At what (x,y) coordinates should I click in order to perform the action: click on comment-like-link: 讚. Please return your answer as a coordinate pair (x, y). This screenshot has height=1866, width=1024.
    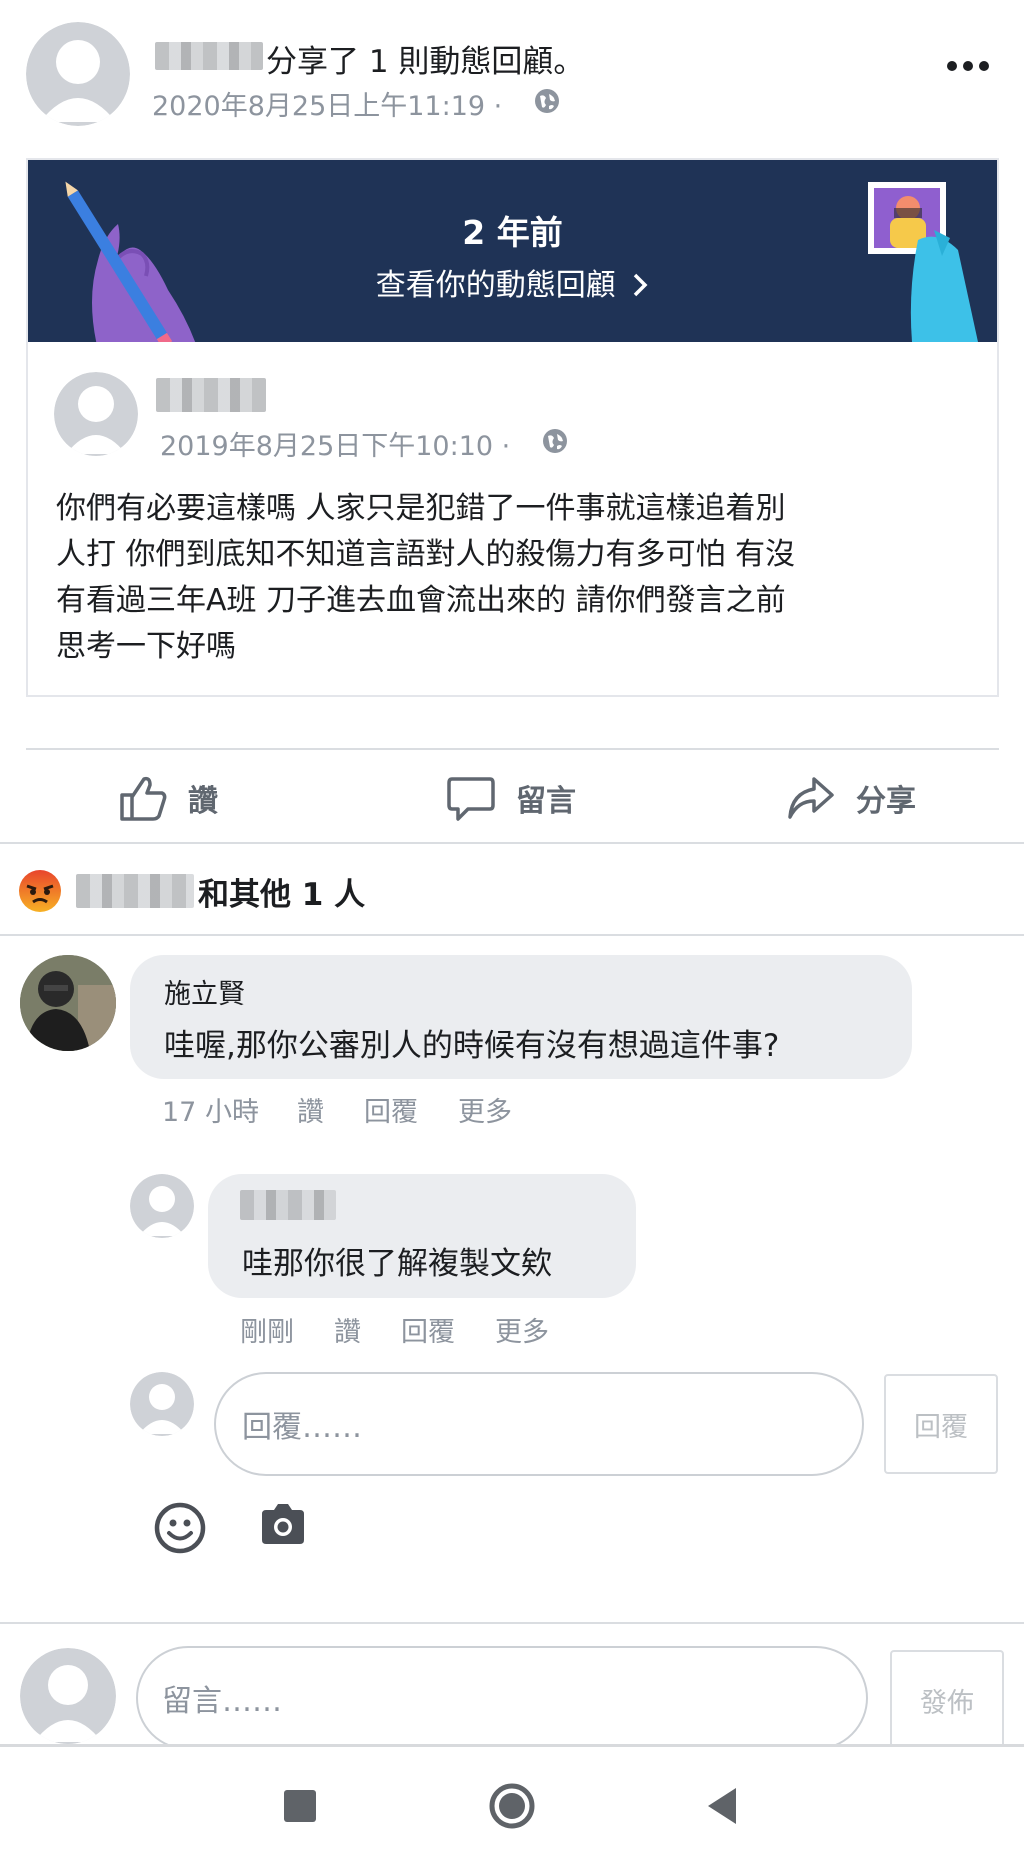
    Looking at the image, I should click on (310, 1109).